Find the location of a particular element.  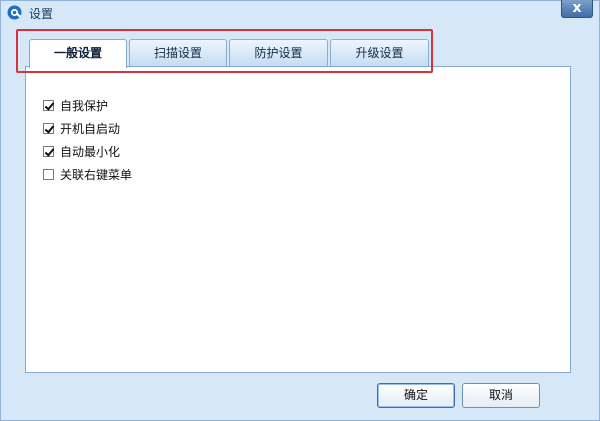

auto-minimize-option: 自动最小化 is located at coordinates (81, 151).